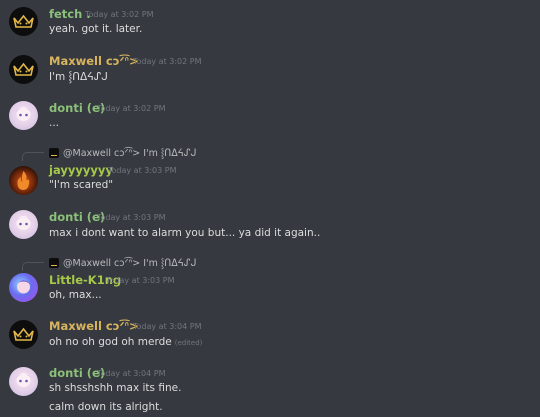 This screenshot has width=540, height=417. What do you see at coordinates (78, 77) in the screenshot?
I see `message-text: I'm ⸾ᑎᐃᔦᔑᒍ` at bounding box center [78, 77].